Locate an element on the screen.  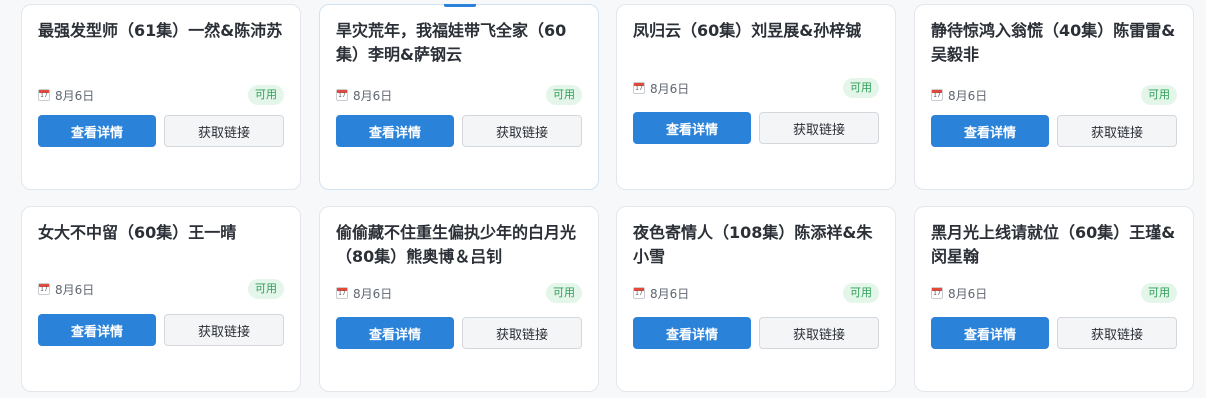
active-indicator is located at coordinates (460, 5).